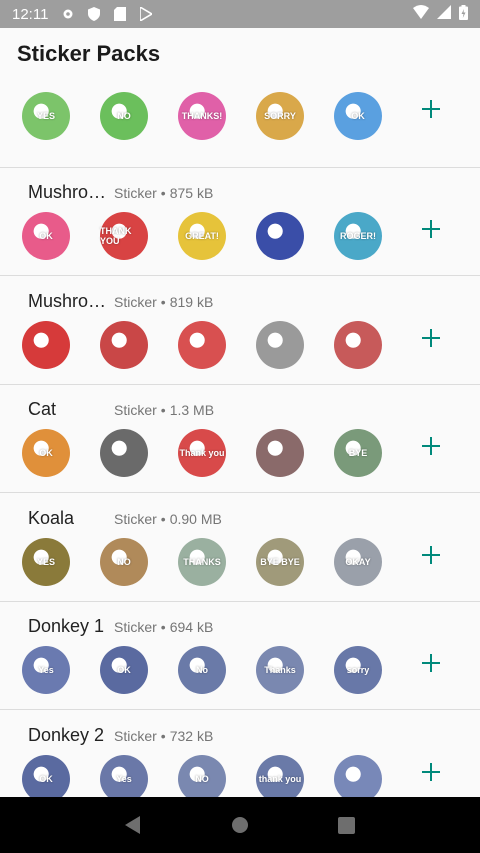 The width and height of the screenshot is (480, 853). I want to click on sticker-preview-row: OK THANK YOU GREAT! ROGER!, so click(202, 236).